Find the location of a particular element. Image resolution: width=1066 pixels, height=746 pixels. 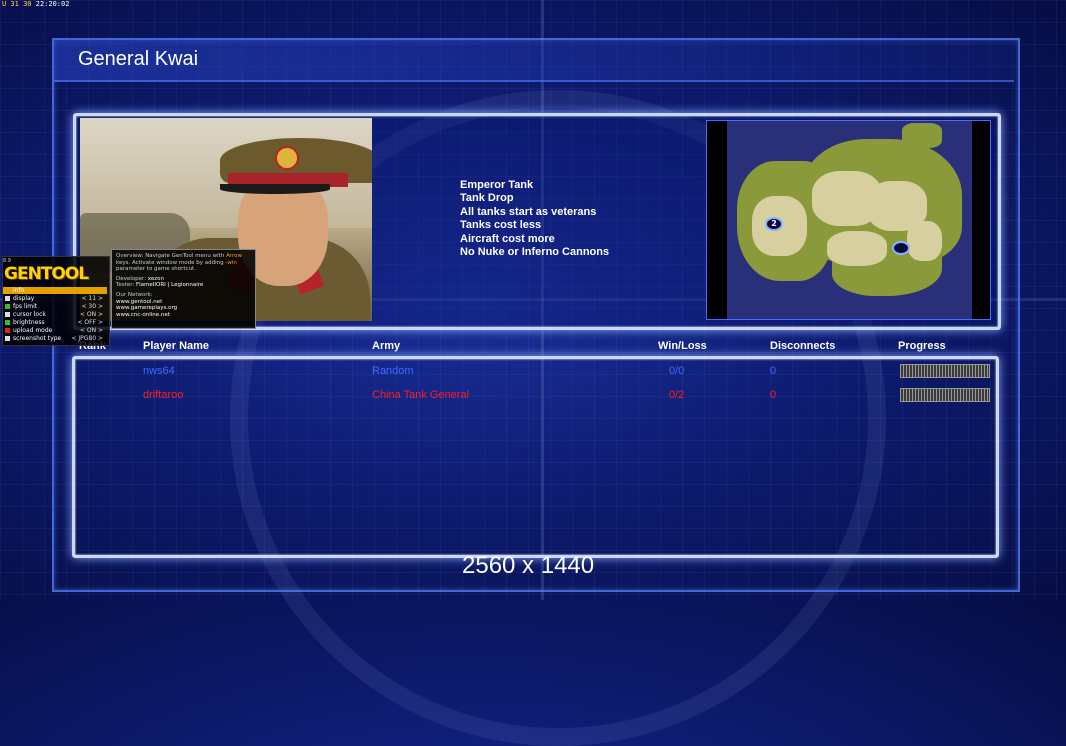

gentool-link: www.gentool.net is located at coordinates (183, 302).